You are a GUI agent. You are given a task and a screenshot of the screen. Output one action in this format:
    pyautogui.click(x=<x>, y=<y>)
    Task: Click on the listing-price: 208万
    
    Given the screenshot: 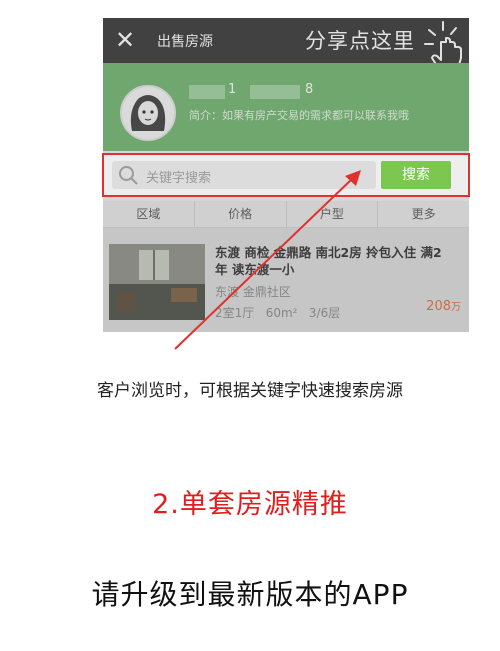 What is the action you would take?
    pyautogui.click(x=443, y=306)
    